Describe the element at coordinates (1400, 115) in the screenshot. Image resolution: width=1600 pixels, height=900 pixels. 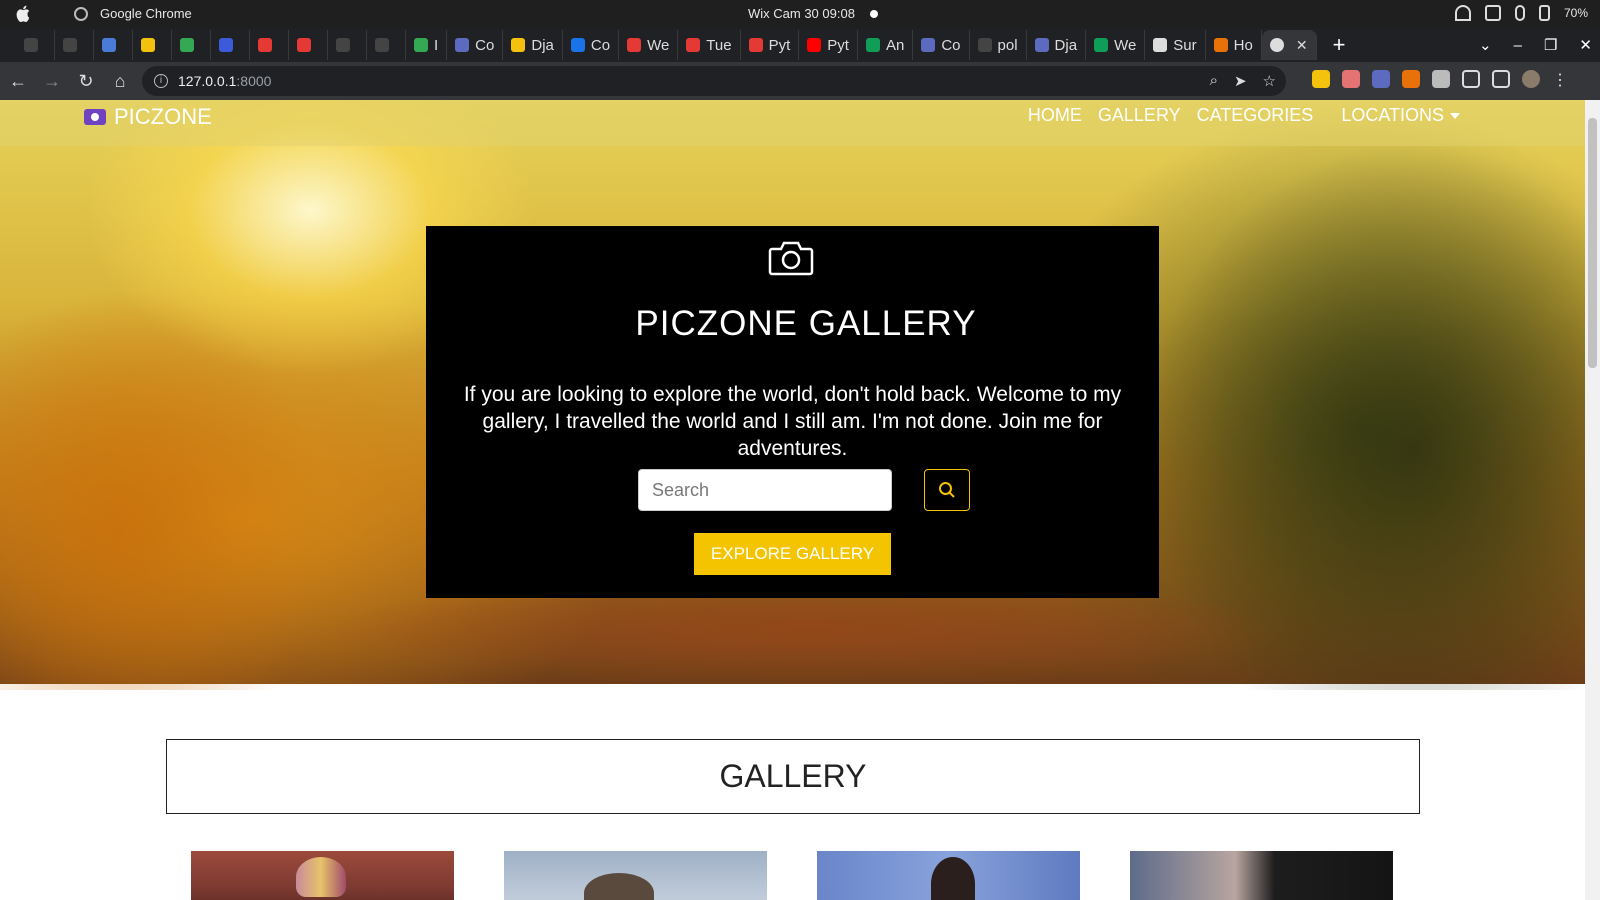
I see `nav-locations-dropdown: LOCATIONS` at that location.